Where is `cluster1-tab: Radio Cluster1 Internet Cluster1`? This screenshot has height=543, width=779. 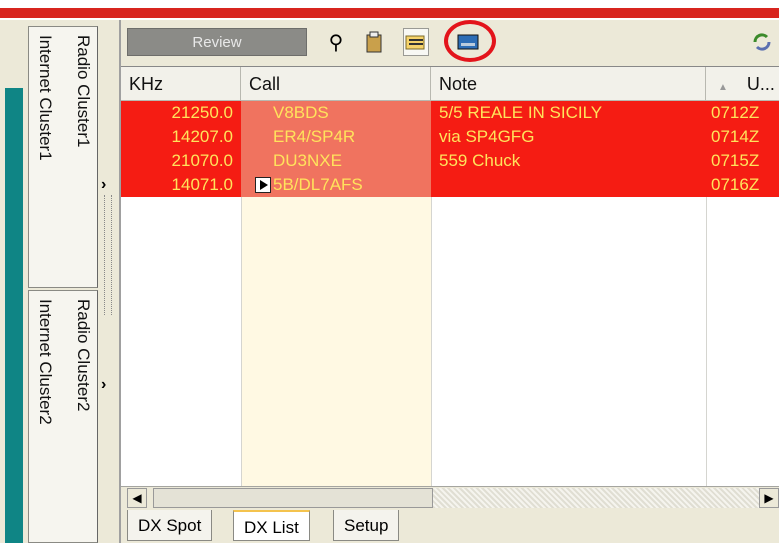 cluster1-tab: Radio Cluster1 Internet Cluster1 is located at coordinates (63, 157).